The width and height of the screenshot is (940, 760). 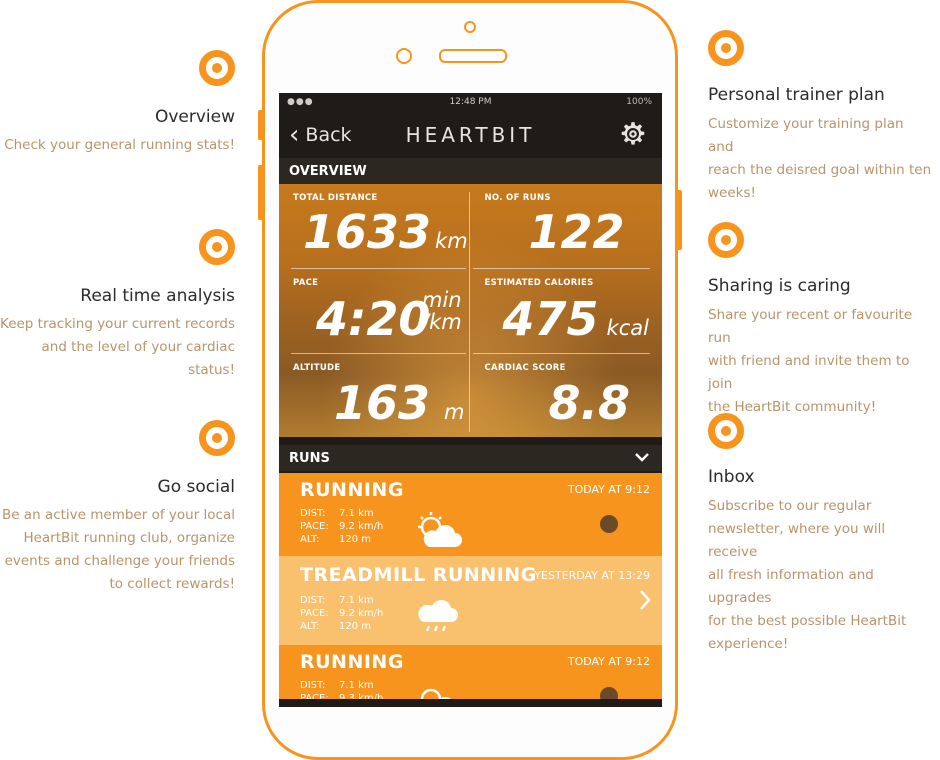 I want to click on overview-label: OVERVIEW, so click(x=328, y=171).